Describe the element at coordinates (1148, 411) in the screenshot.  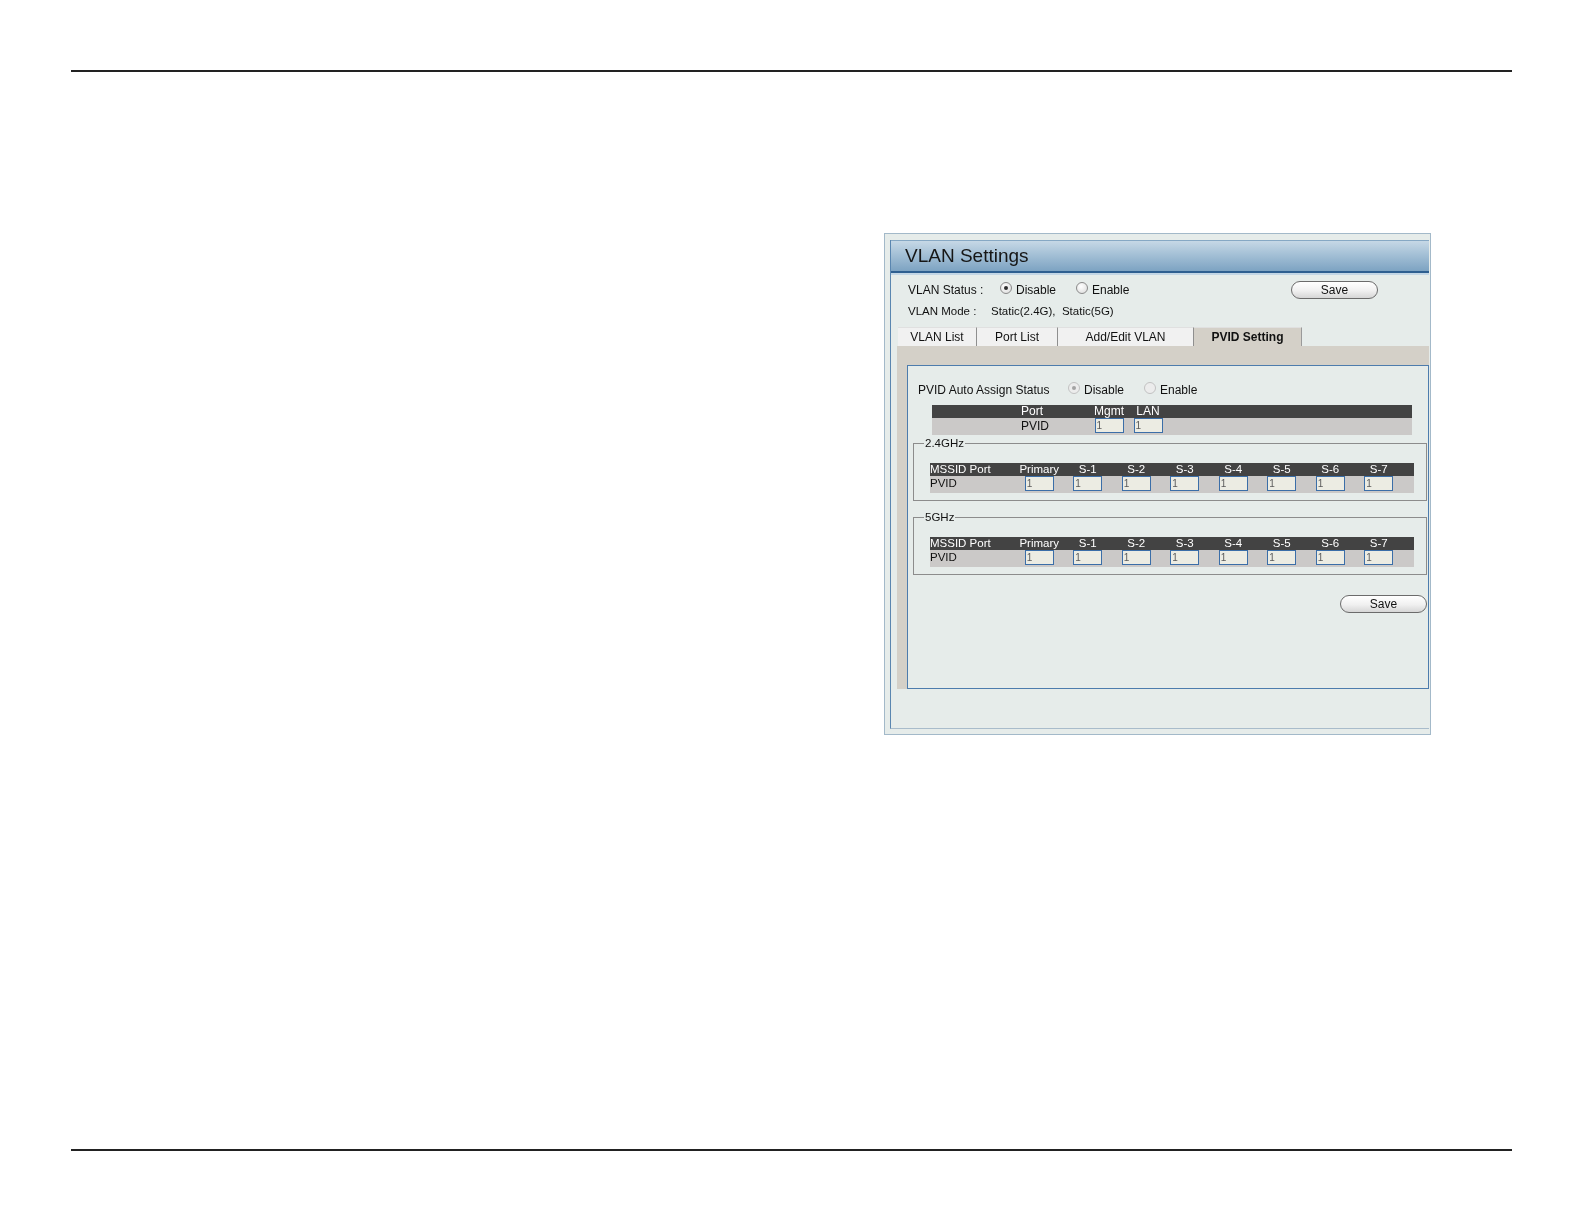
I see `column-header: LAN` at that location.